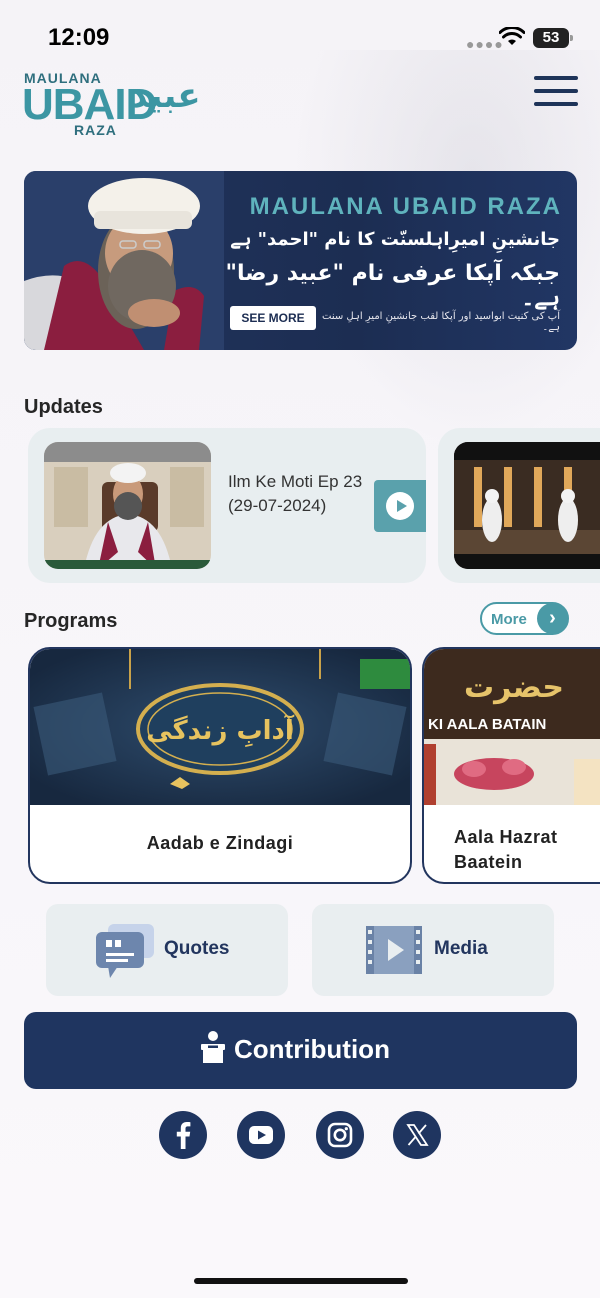  What do you see at coordinates (117, 103) in the screenshot?
I see `app-logo: MAULANA UBAID عبید RAZA` at bounding box center [117, 103].